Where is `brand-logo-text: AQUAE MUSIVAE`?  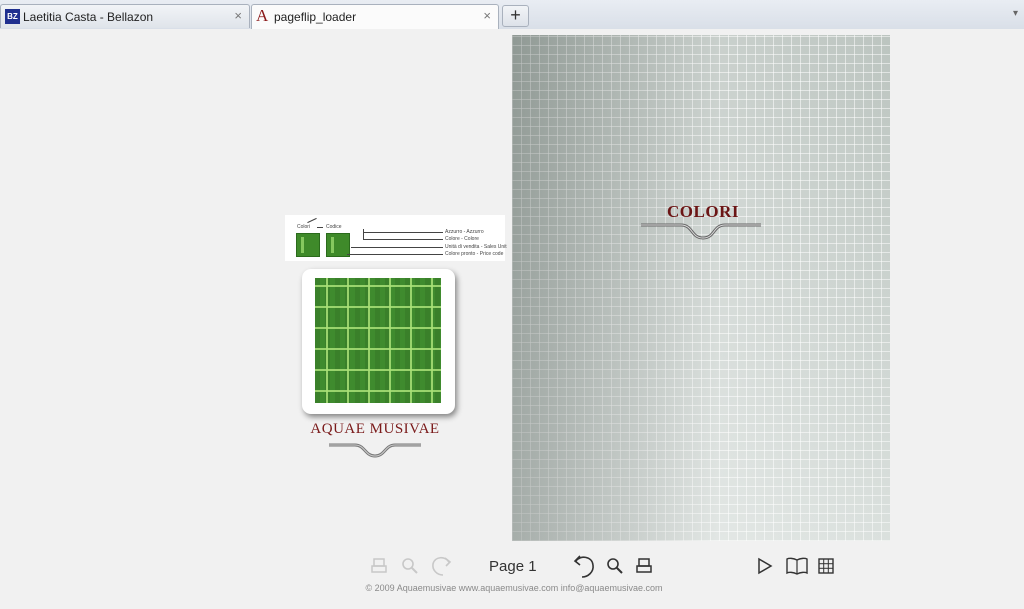 brand-logo-text: AQUAE MUSIVAE is located at coordinates (375, 429).